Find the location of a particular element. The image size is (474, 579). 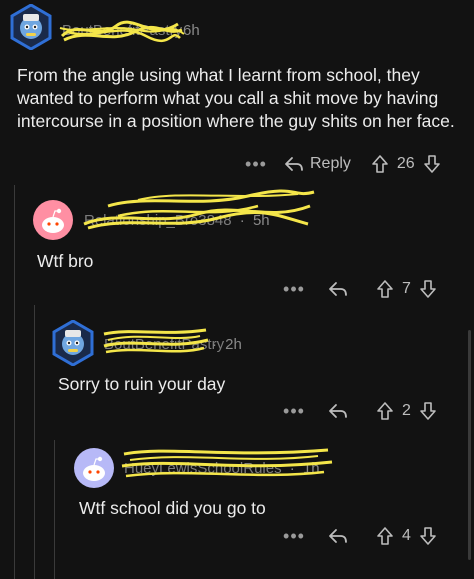

username: HueyLewisSchoolRules is located at coordinates (203, 468).